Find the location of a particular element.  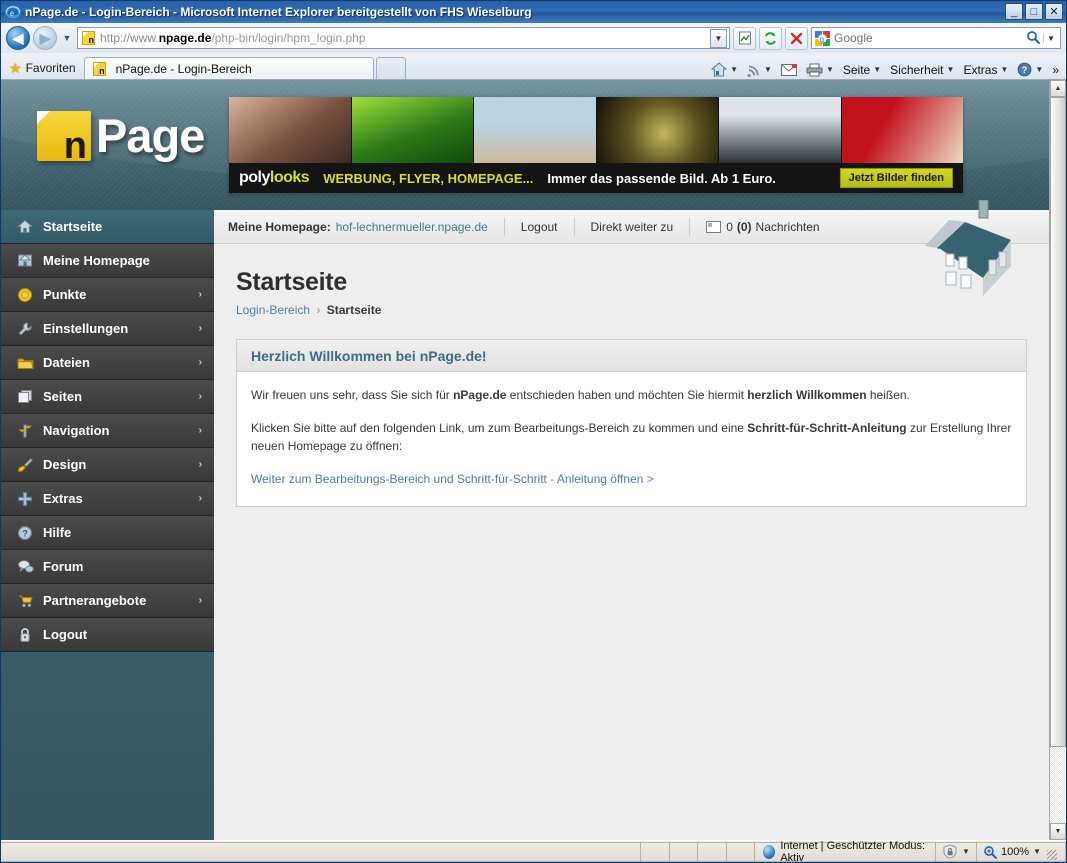

sidebar-item-seiten: Seiten › is located at coordinates (107, 397).